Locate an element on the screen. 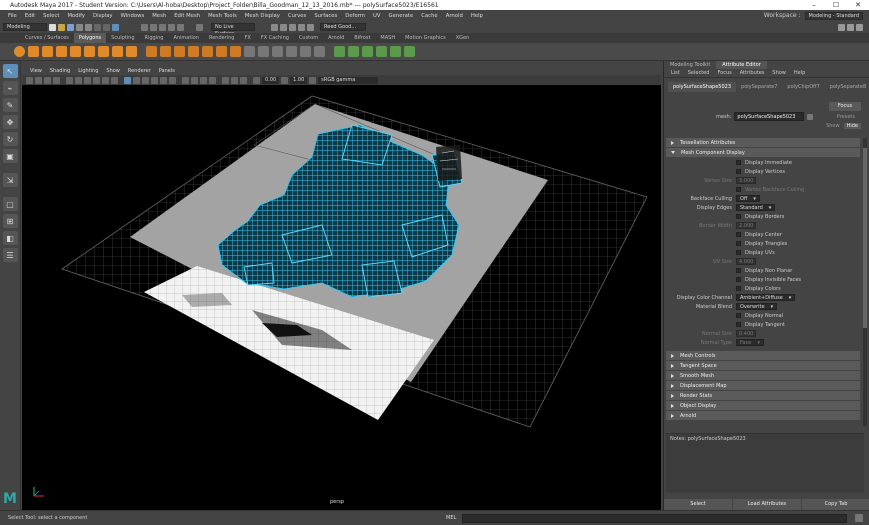 The height and width of the screenshot is (525, 869). settings-icon is located at coordinates (841, 27).